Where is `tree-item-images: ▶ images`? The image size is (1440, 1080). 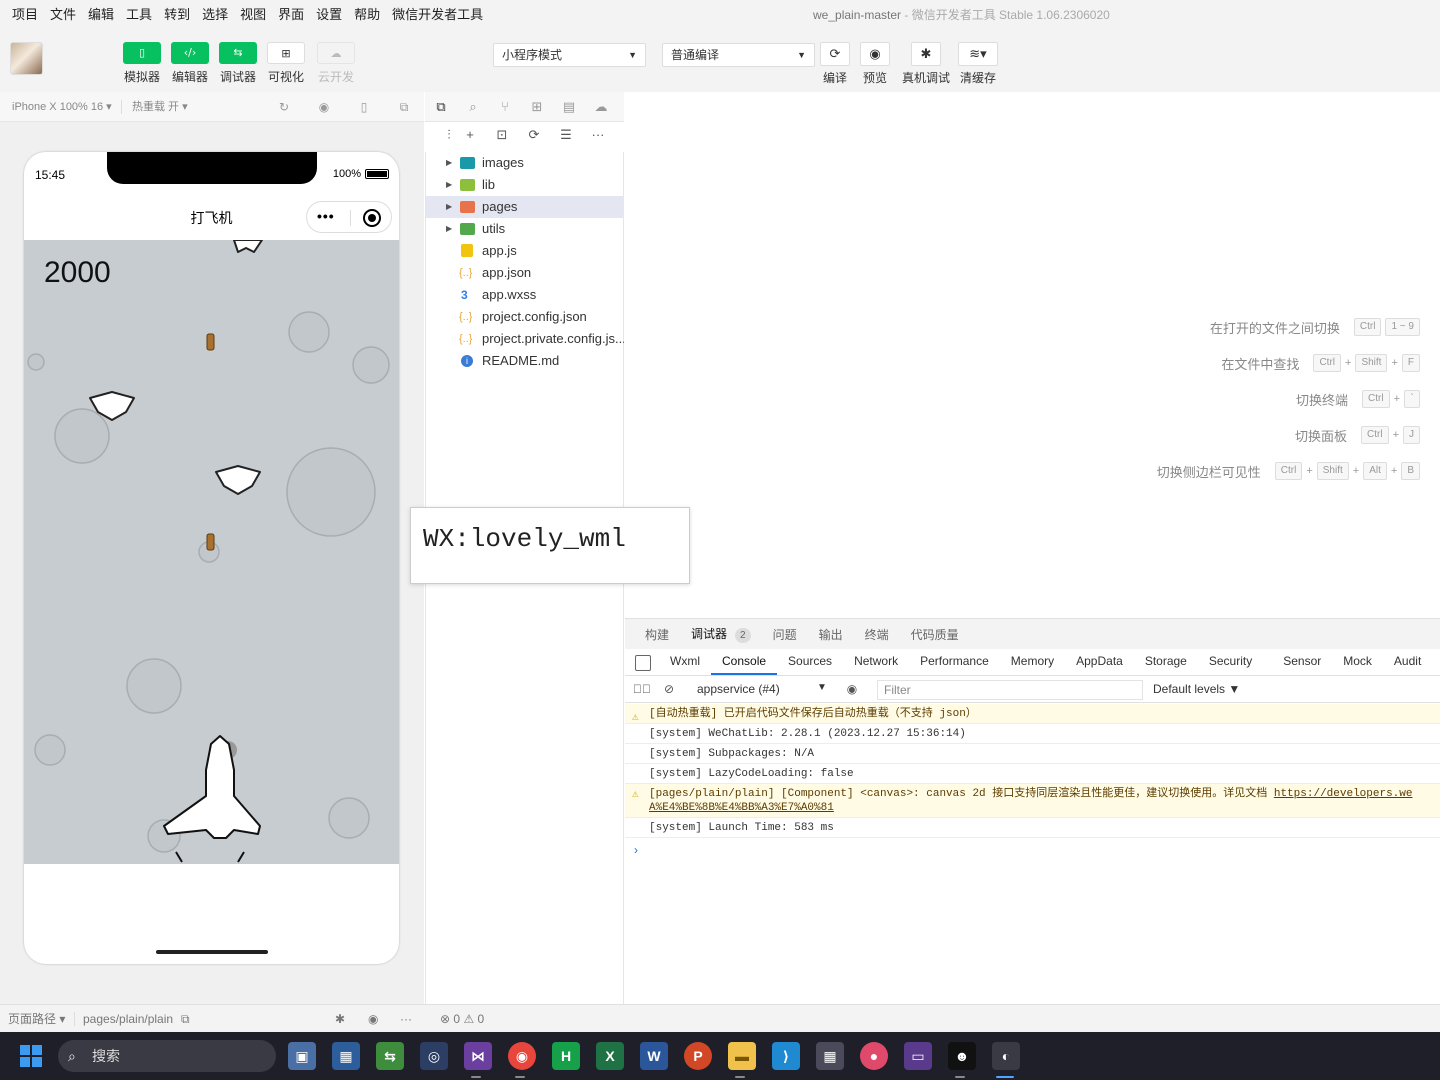
tree-item-images: ▶ images is located at coordinates (525, 163).